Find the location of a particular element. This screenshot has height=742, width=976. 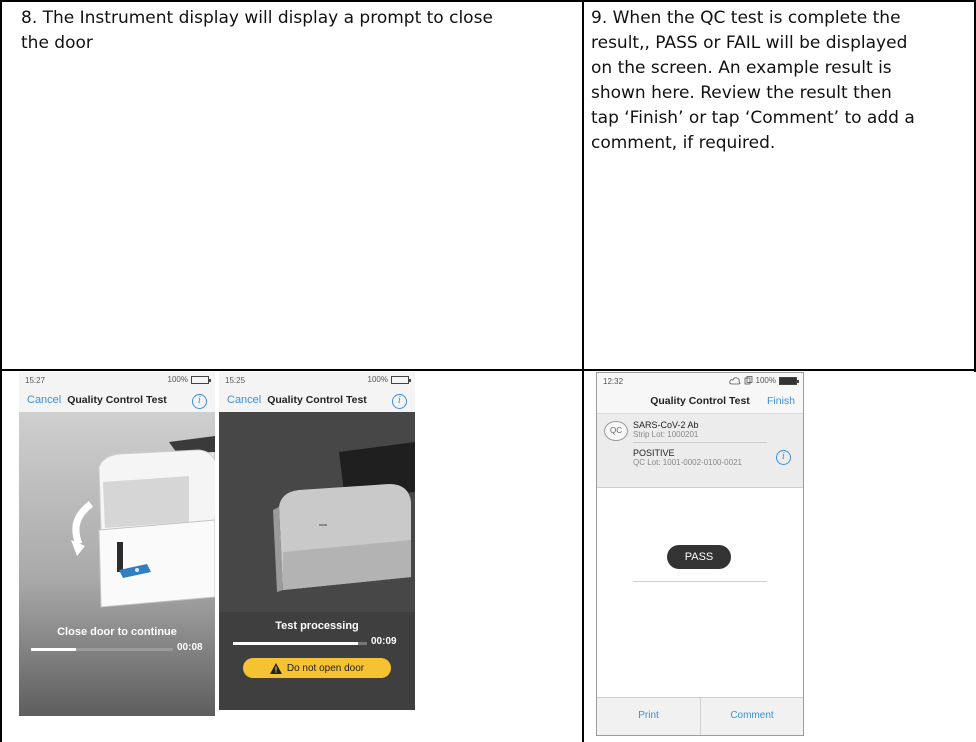

status-time: 15:27 is located at coordinates (35, 380).